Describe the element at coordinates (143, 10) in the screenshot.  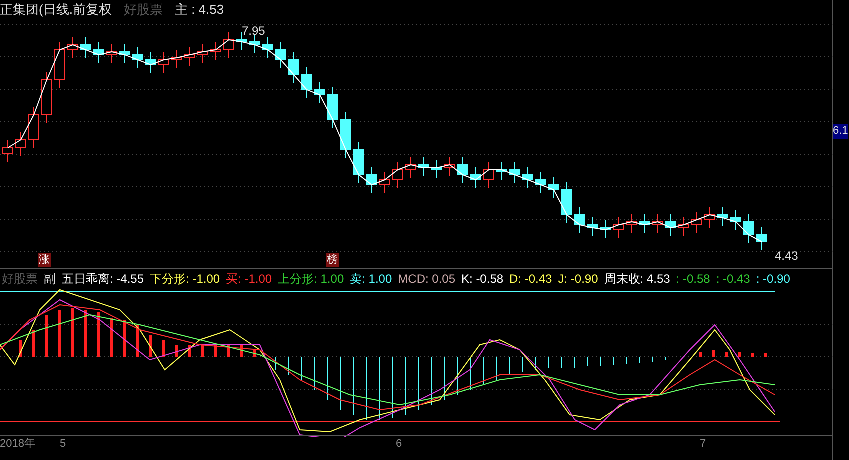
I see `chart-tag: 好股票` at that location.